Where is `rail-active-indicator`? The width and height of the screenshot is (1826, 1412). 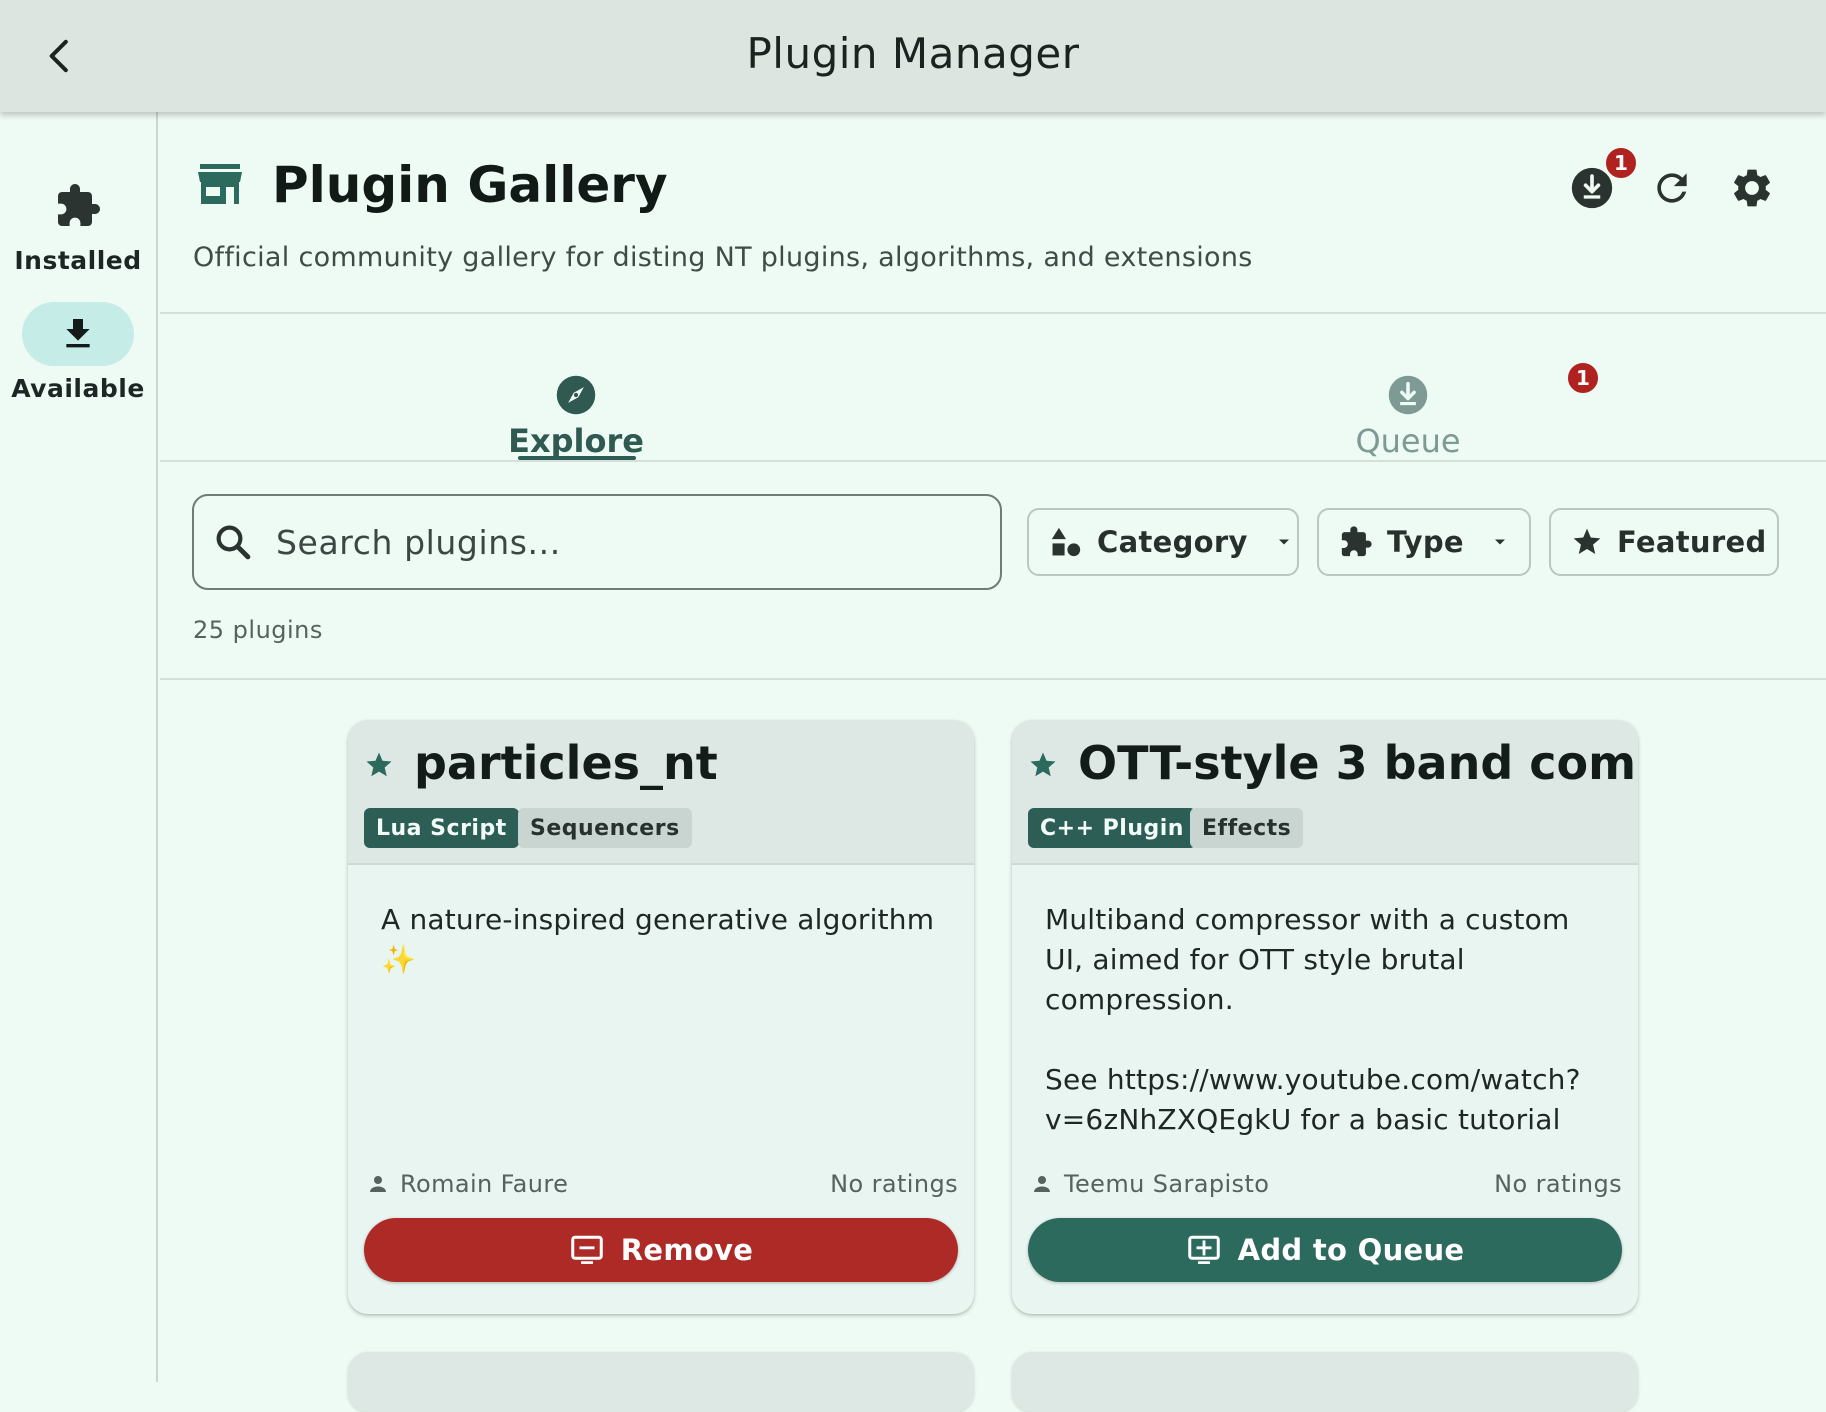 rail-active-indicator is located at coordinates (78, 334).